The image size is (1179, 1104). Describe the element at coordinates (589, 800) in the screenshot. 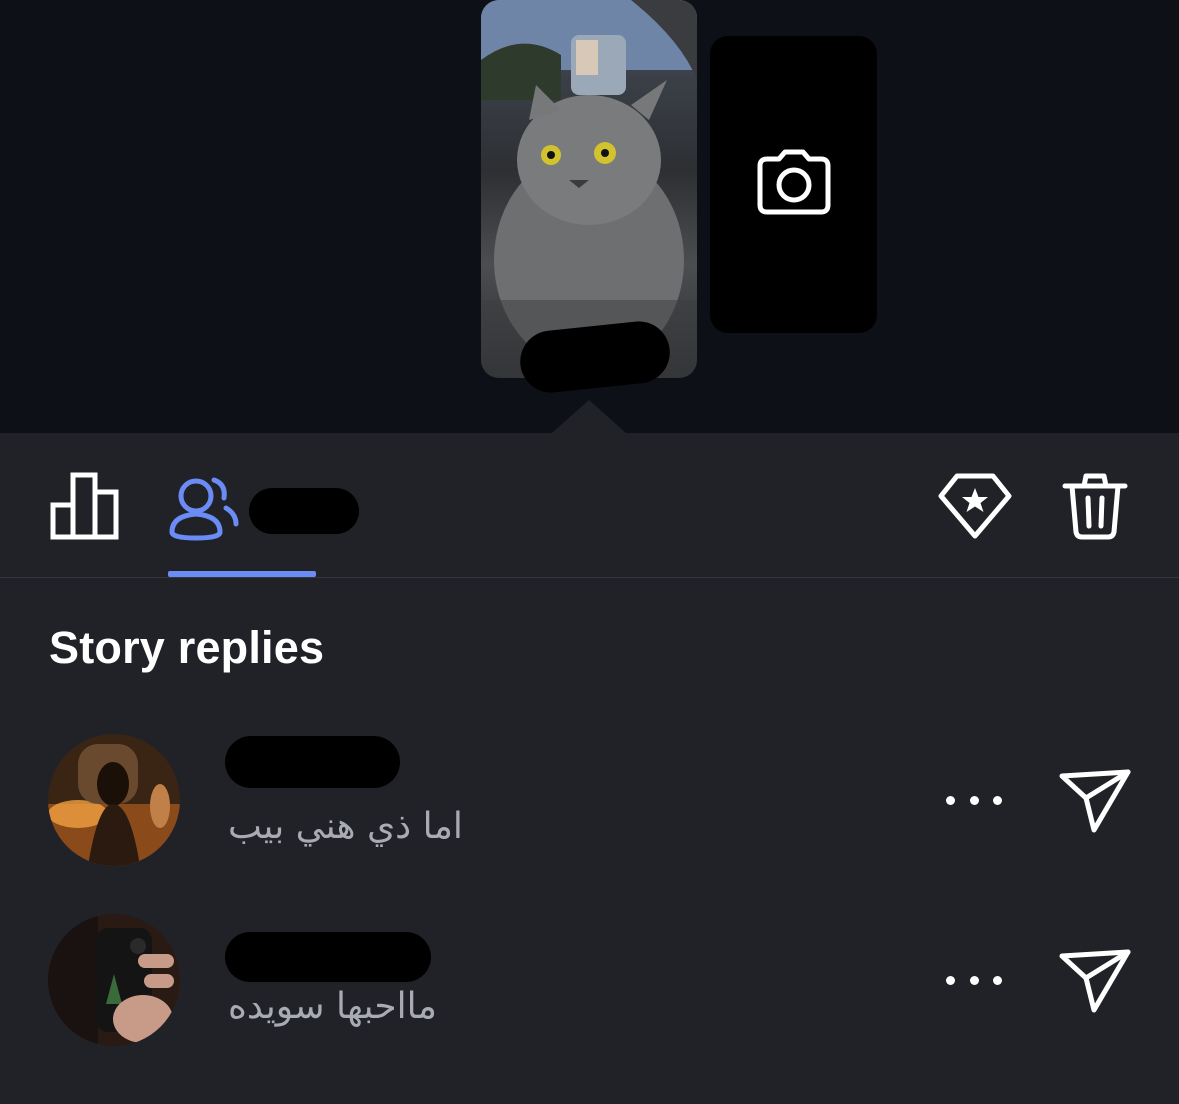

I see `reply-row: اما ذي هني بيب` at that location.